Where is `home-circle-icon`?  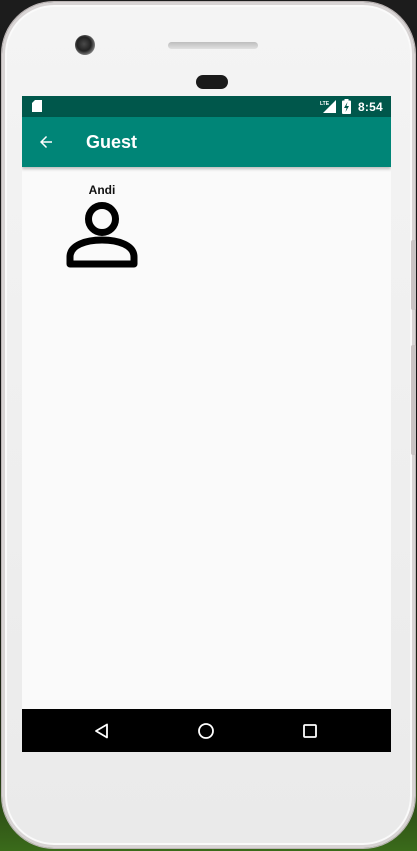 home-circle-icon is located at coordinates (206, 731).